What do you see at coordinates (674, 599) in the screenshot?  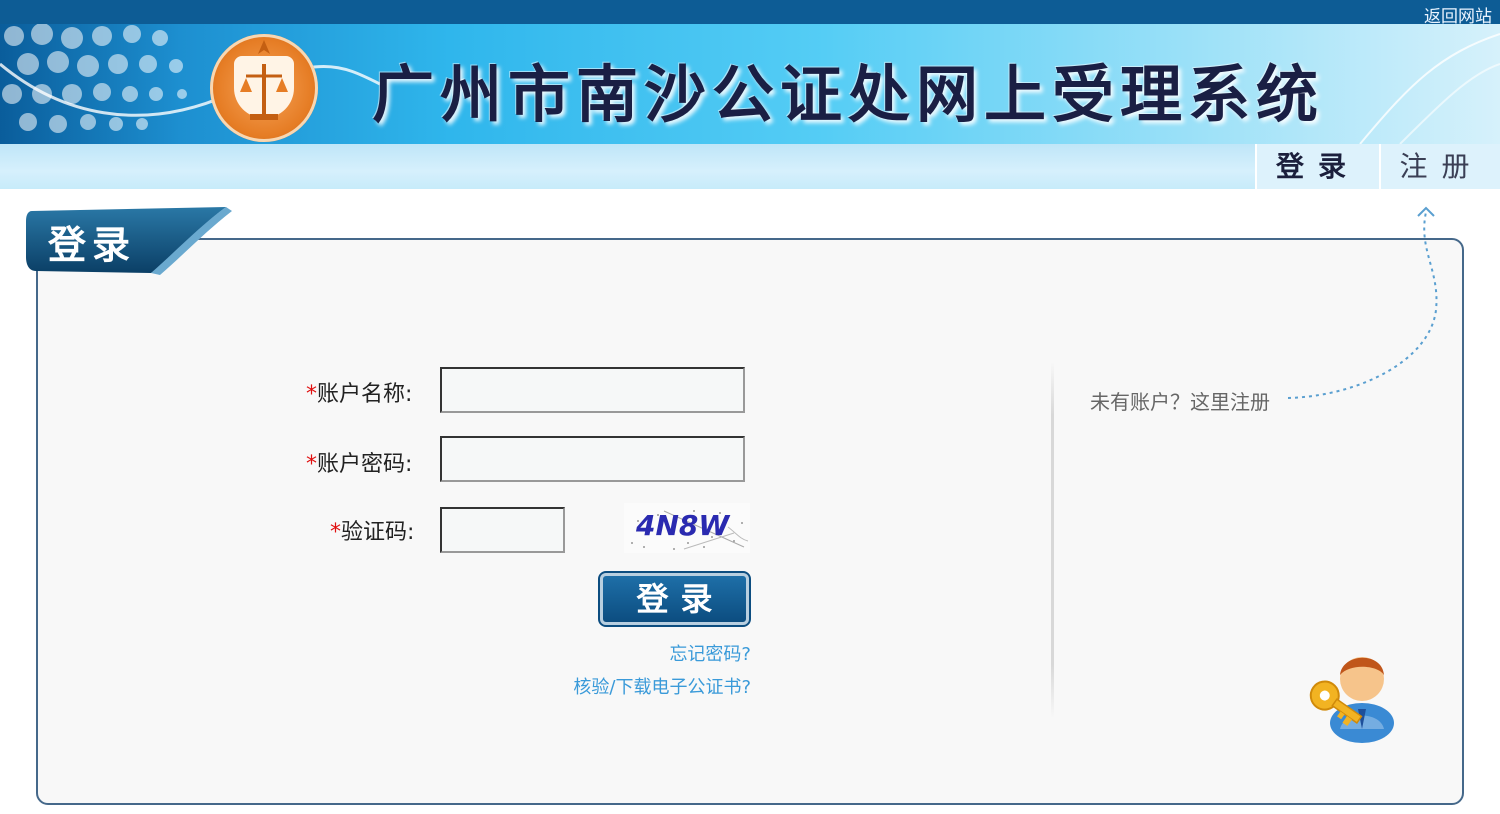 I see `login-submit-button: 登录` at bounding box center [674, 599].